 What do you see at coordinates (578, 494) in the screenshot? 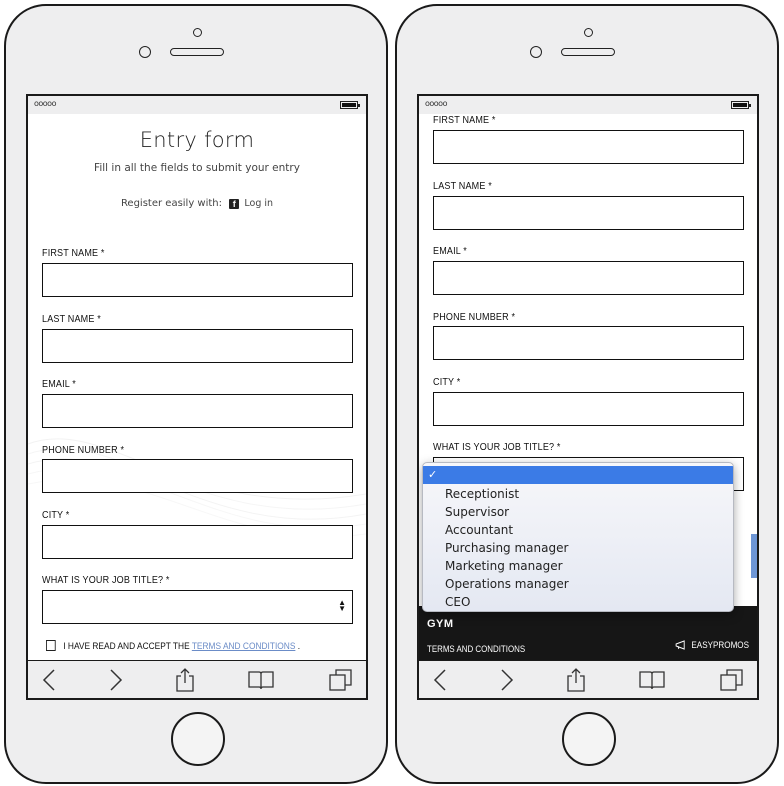
I see `dropdown-option-receptionist: Receptionist` at bounding box center [578, 494].